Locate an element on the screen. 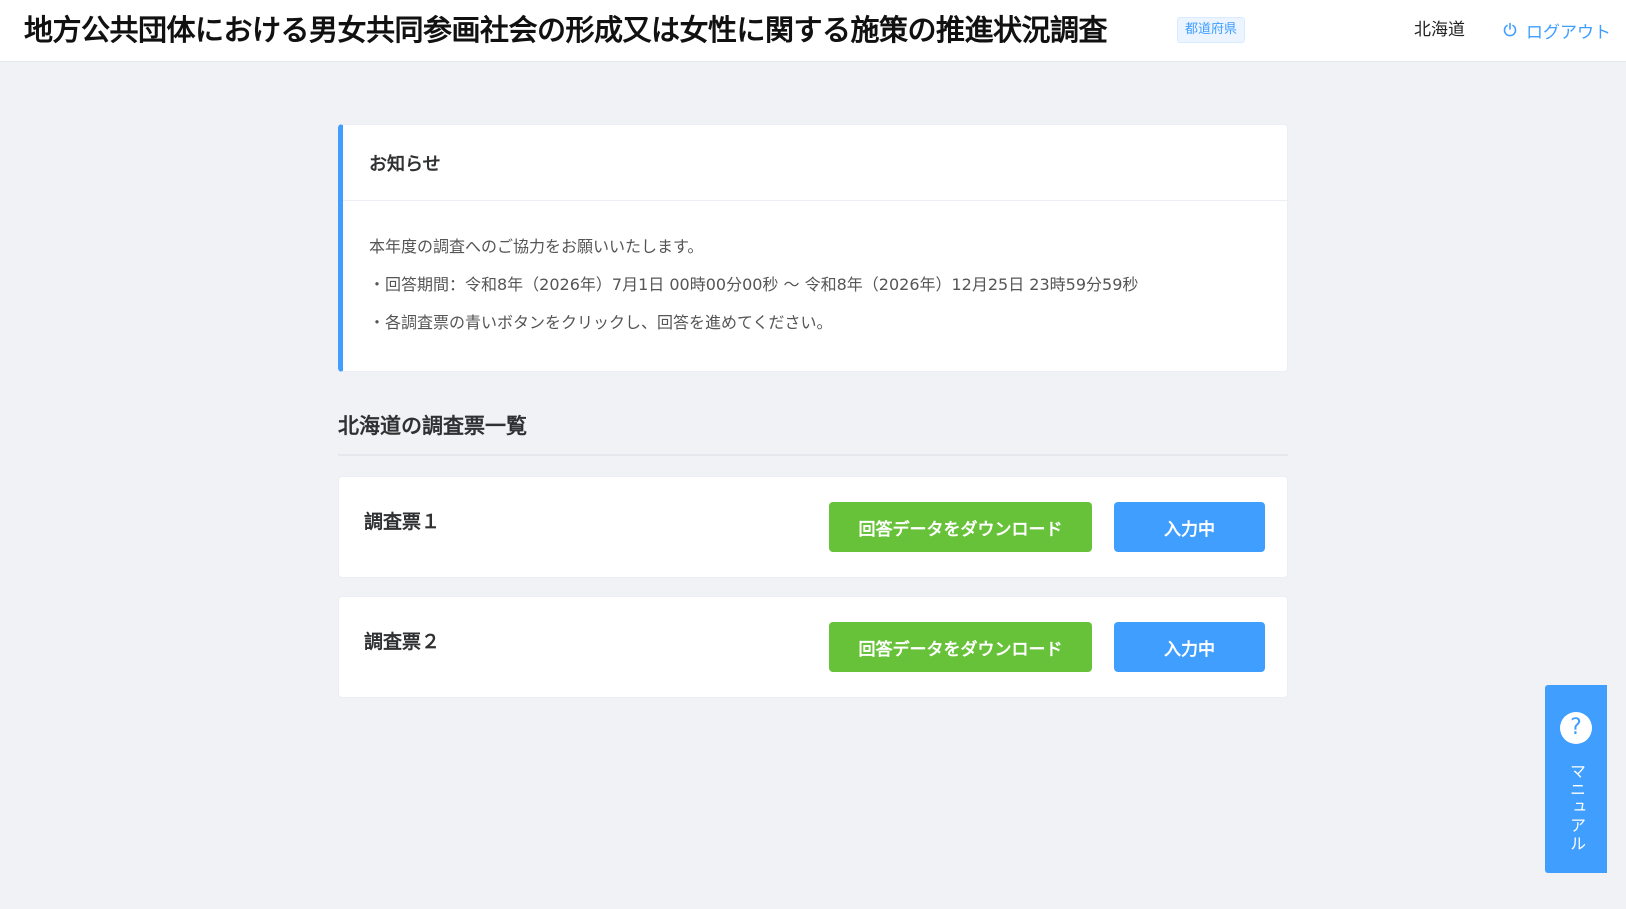 This screenshot has width=1626, height=909. user-name: 北海道 is located at coordinates (1439, 30).